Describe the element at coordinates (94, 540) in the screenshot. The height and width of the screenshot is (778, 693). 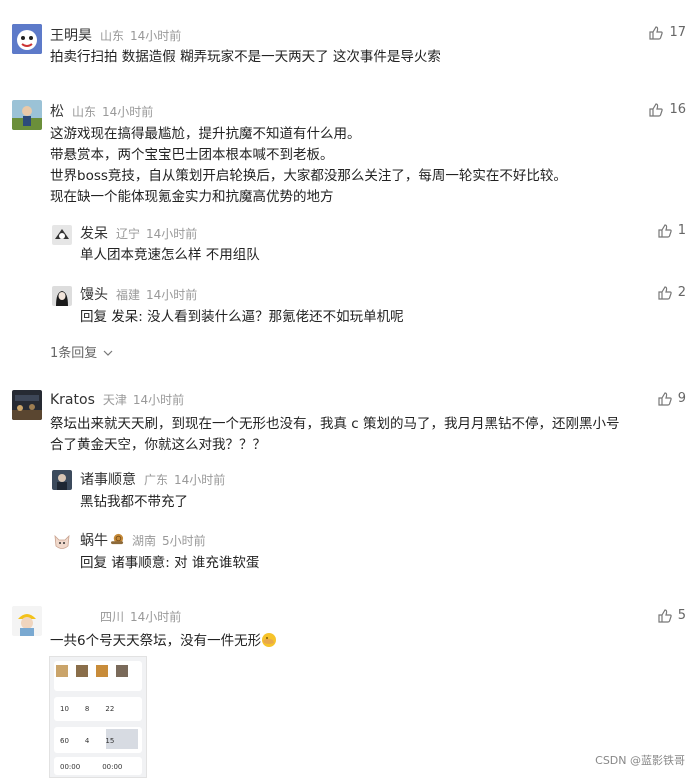
I see `username: 蜗牛` at that location.